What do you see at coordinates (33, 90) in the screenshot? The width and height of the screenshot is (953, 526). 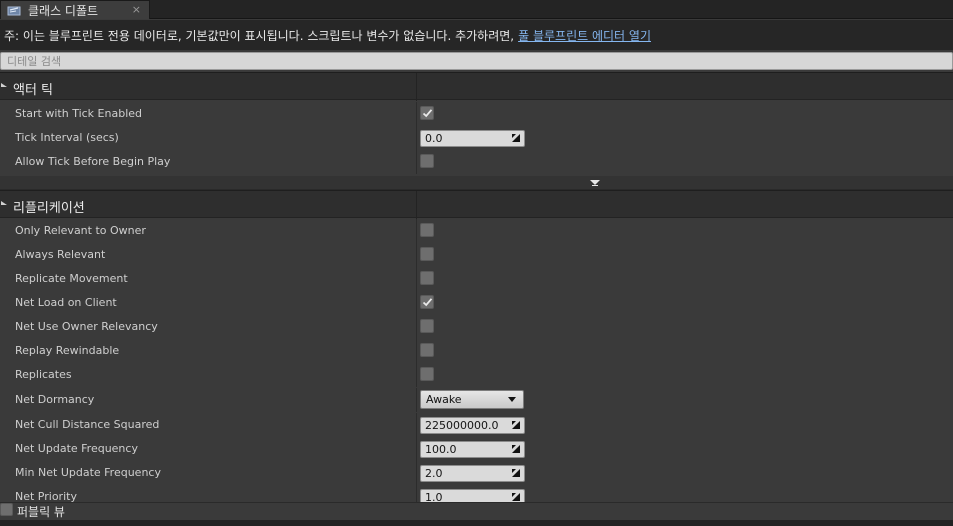 I see `category-title: 액터 틱` at bounding box center [33, 90].